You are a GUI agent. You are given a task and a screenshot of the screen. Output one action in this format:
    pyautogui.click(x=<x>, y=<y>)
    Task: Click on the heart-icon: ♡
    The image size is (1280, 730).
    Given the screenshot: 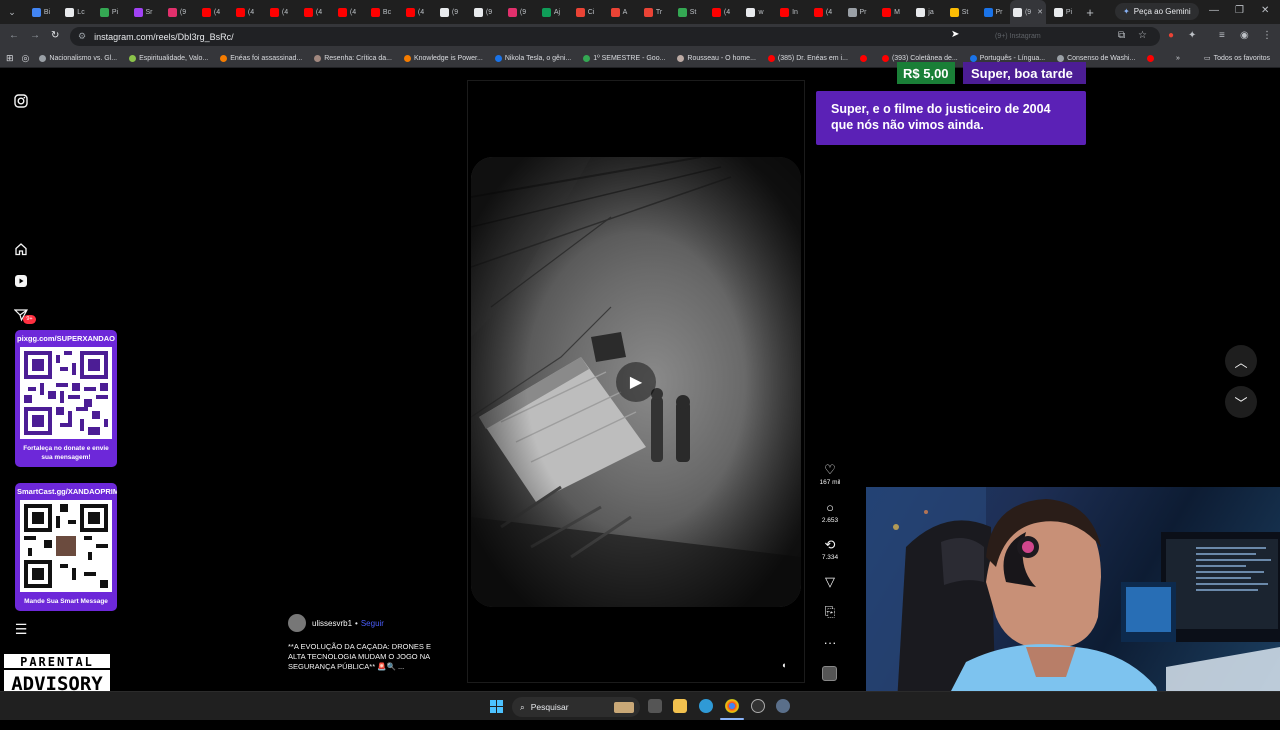 What is the action you would take?
    pyautogui.click(x=830, y=469)
    